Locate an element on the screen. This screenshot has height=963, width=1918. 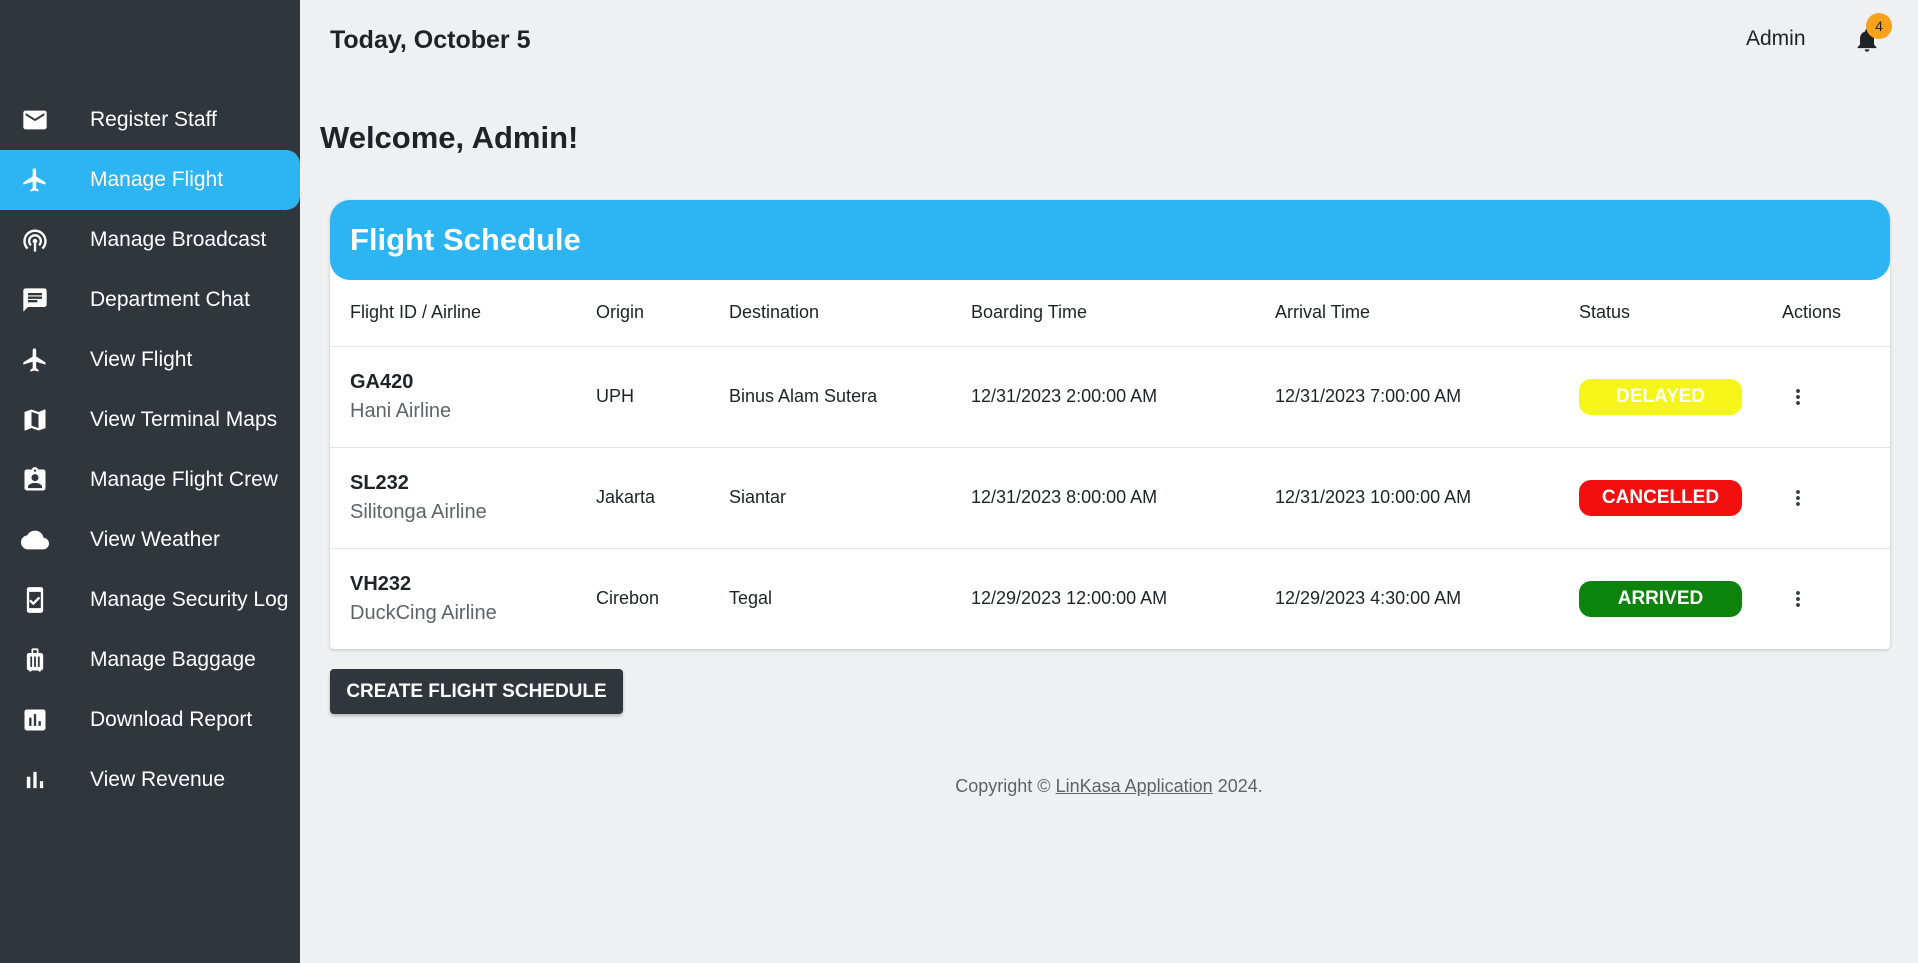
sidebar-item-label: View Flight is located at coordinates (141, 359).